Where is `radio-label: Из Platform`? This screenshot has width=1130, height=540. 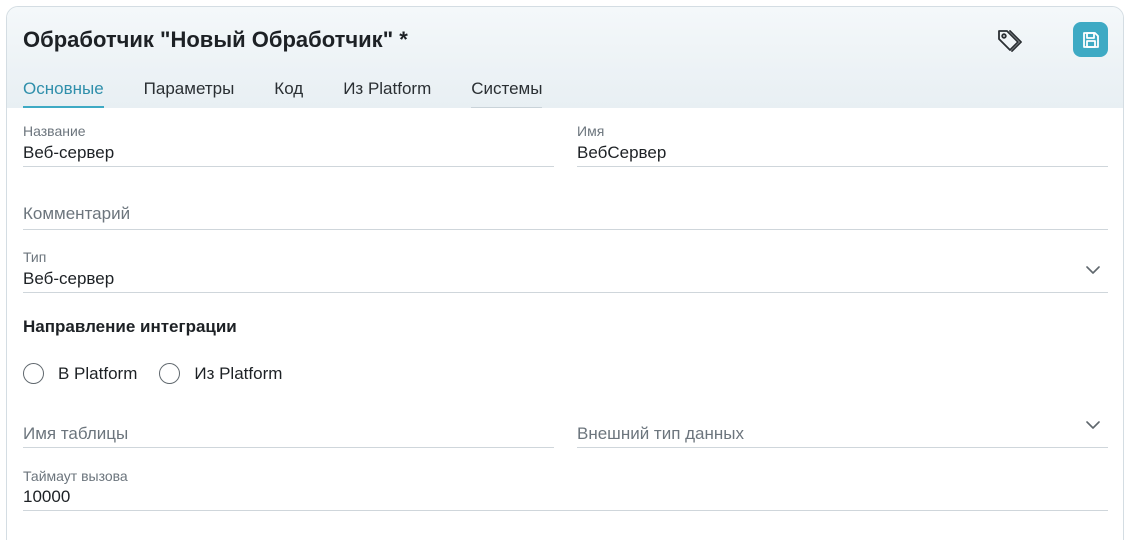
radio-label: Из Platform is located at coordinates (238, 373).